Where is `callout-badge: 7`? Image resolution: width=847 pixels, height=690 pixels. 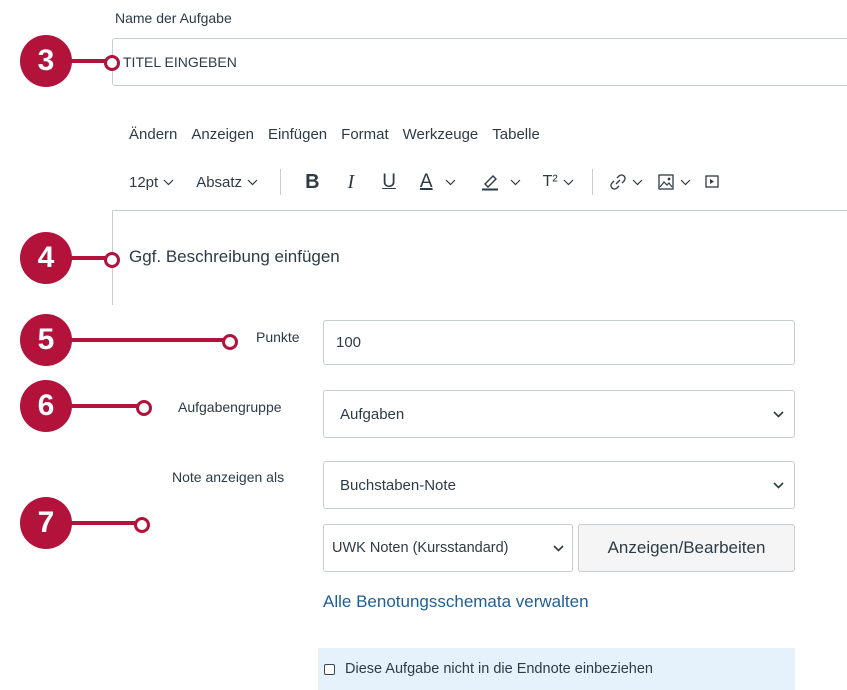
callout-badge: 7 is located at coordinates (46, 523).